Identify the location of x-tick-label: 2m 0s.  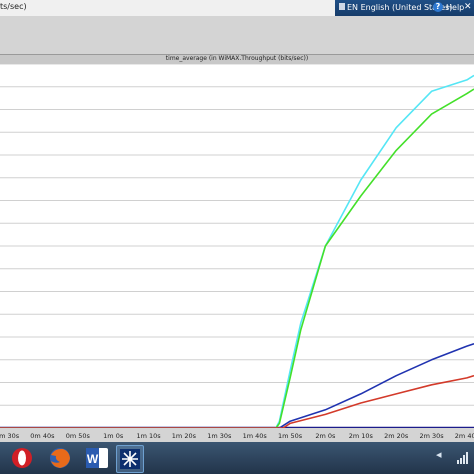
(325, 436).